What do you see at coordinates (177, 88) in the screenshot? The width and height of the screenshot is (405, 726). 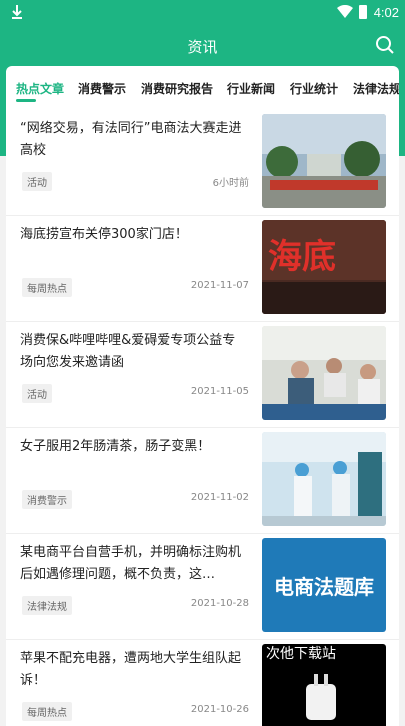 I see `tab-consumer-research: 消费研究报告` at bounding box center [177, 88].